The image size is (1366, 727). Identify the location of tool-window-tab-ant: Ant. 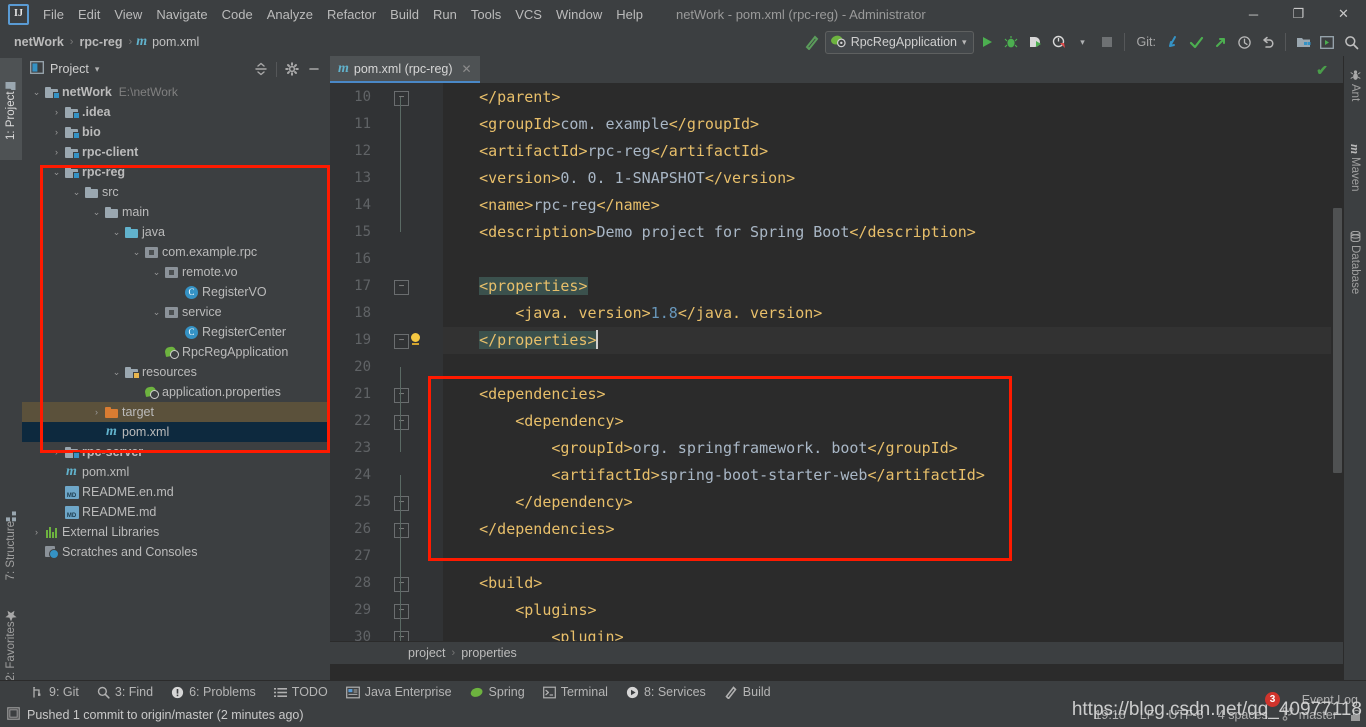
(1355, 86).